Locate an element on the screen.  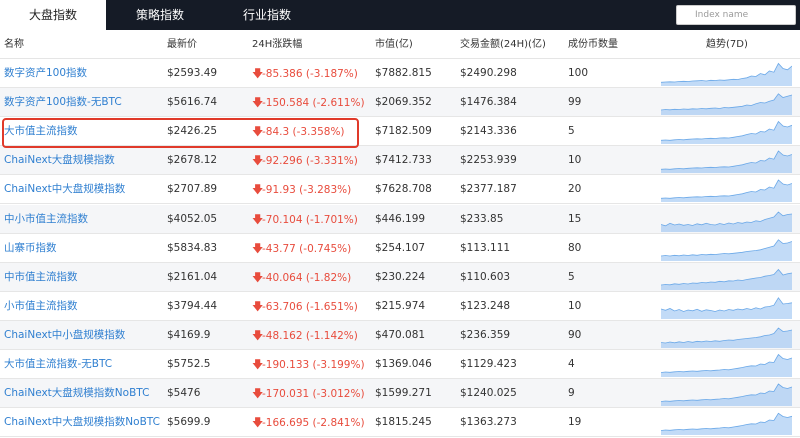
constituent-count: 100 is located at coordinates (578, 73).